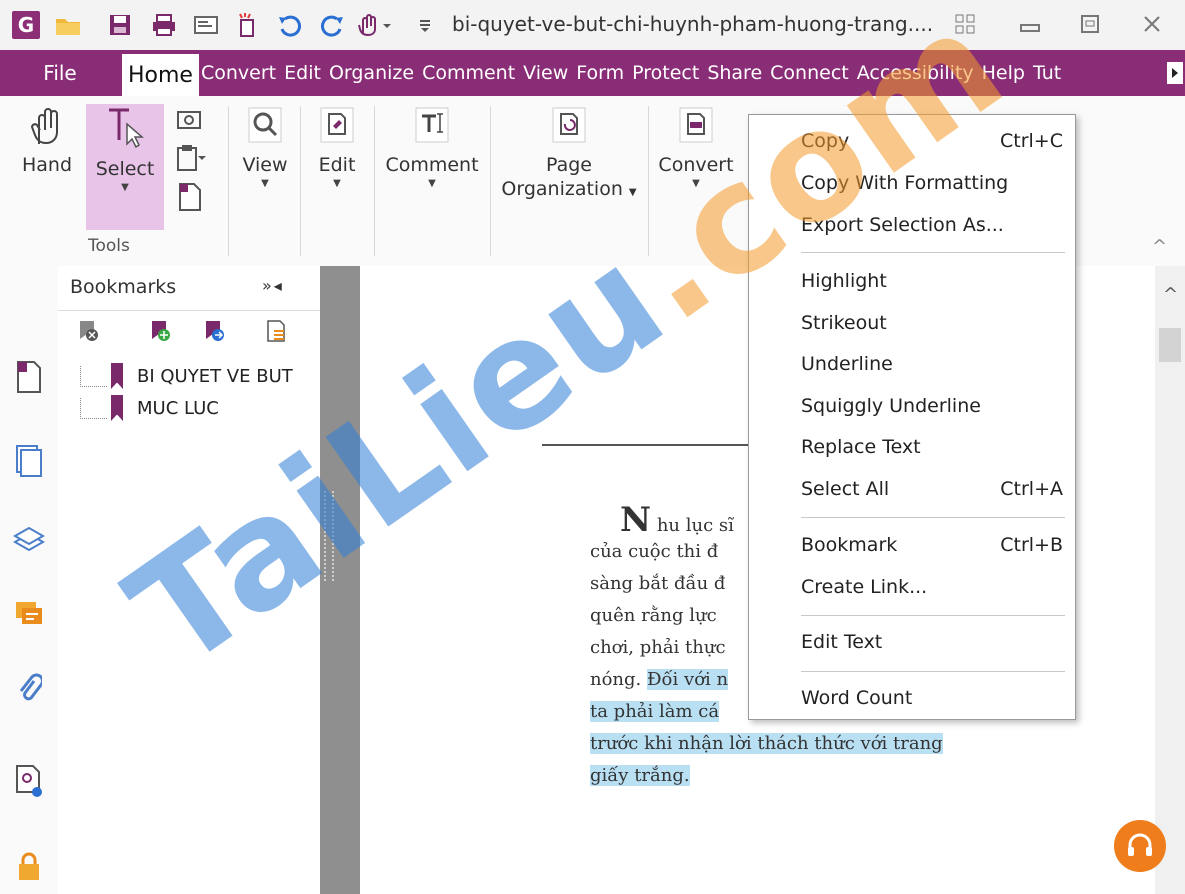  I want to click on page-organization-button: Page Organization ▼, so click(569, 154).